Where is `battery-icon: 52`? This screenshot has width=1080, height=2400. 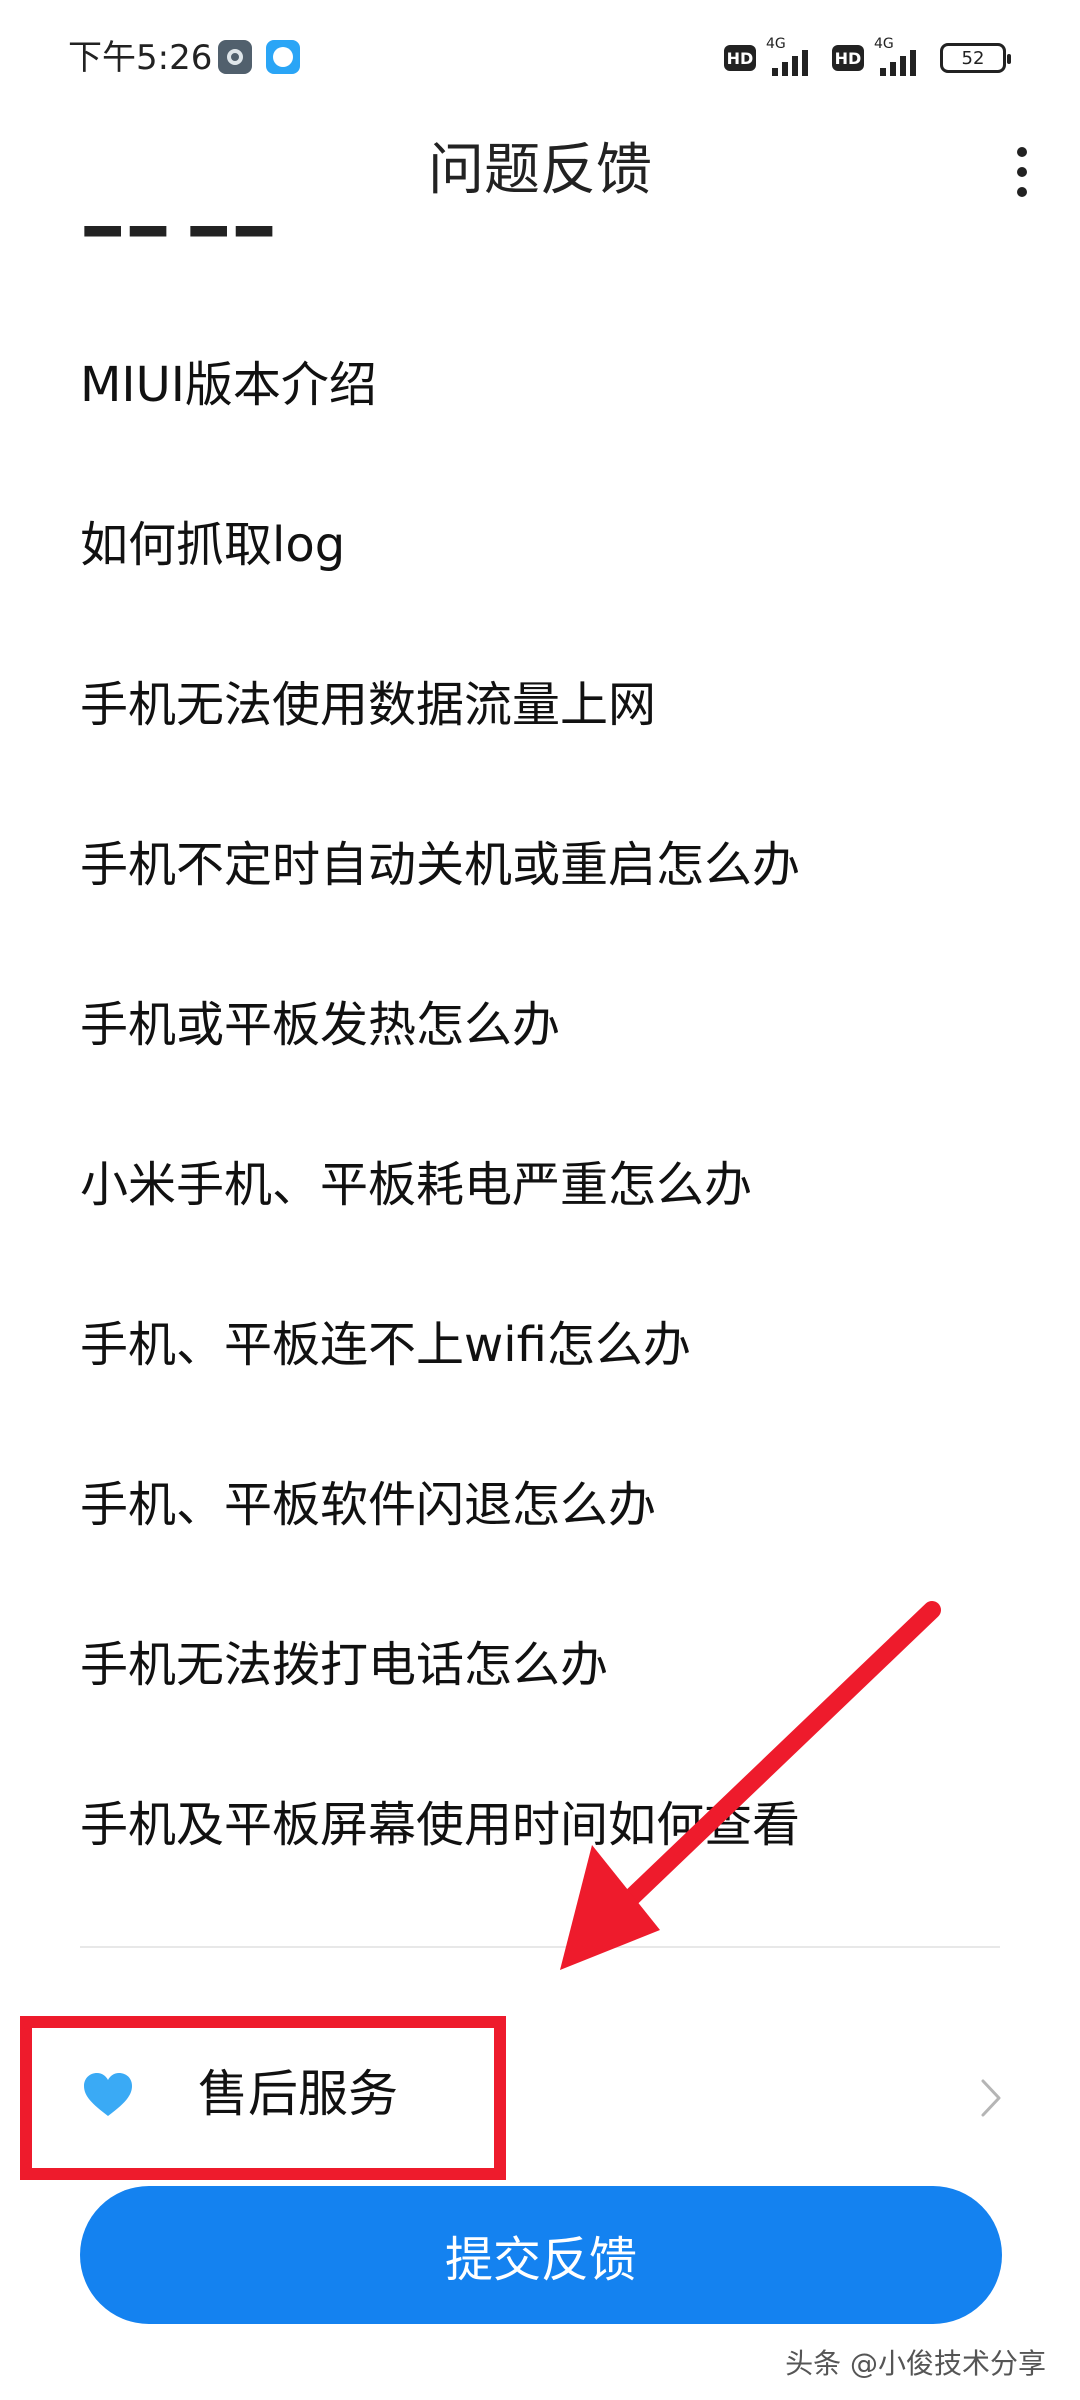
battery-icon: 52 is located at coordinates (975, 58).